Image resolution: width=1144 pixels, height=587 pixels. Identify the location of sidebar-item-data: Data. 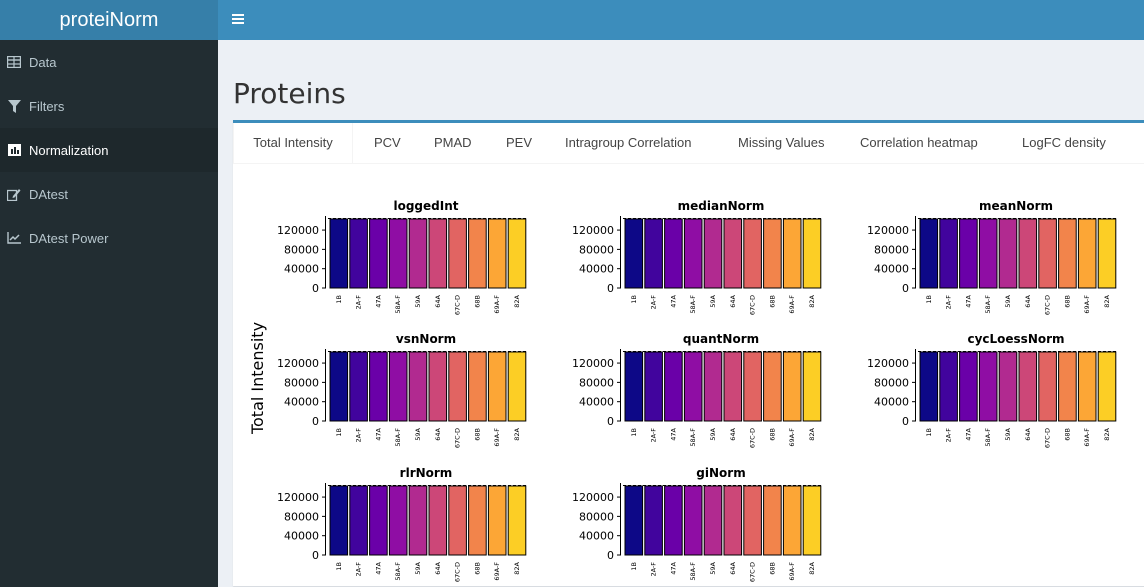
(109, 62).